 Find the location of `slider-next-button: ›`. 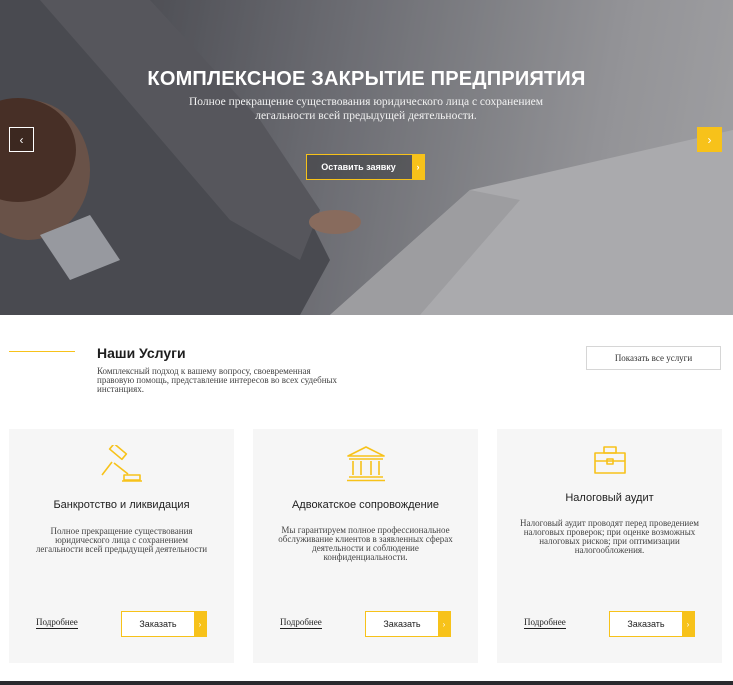

slider-next-button: › is located at coordinates (709, 139).